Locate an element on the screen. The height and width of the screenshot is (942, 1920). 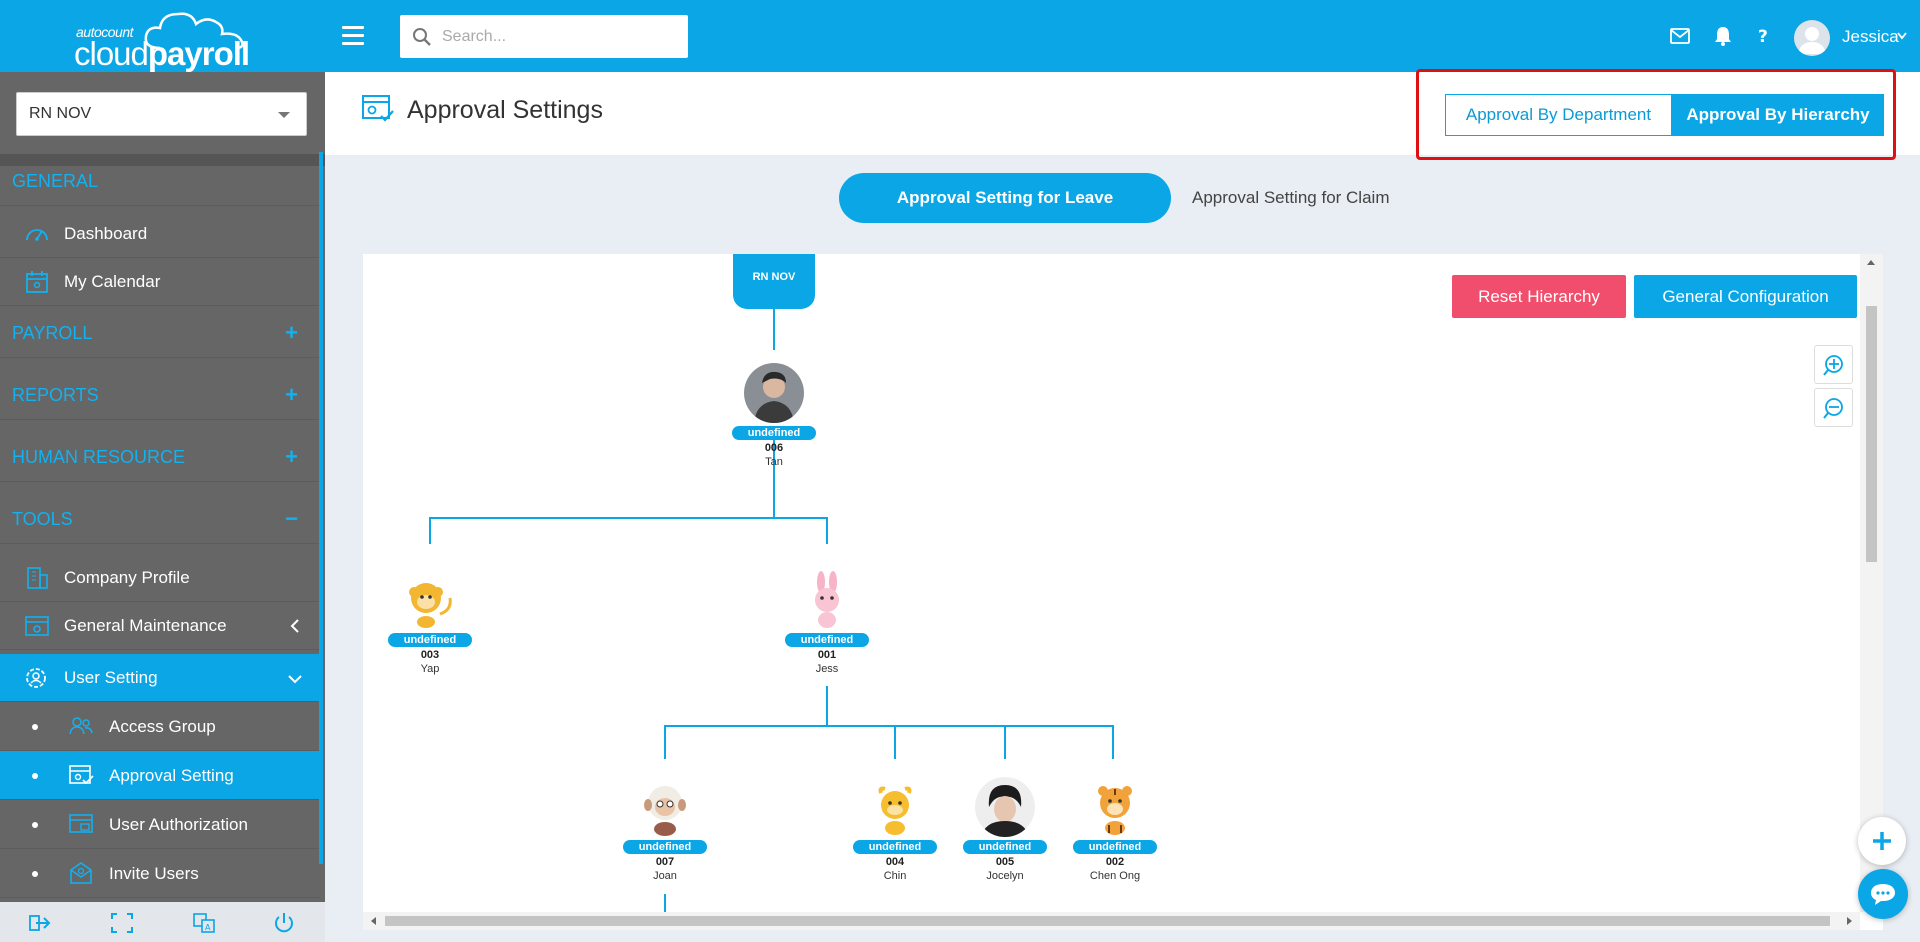
sidebar-item-label: General Maintenance is located at coordinates (145, 625).